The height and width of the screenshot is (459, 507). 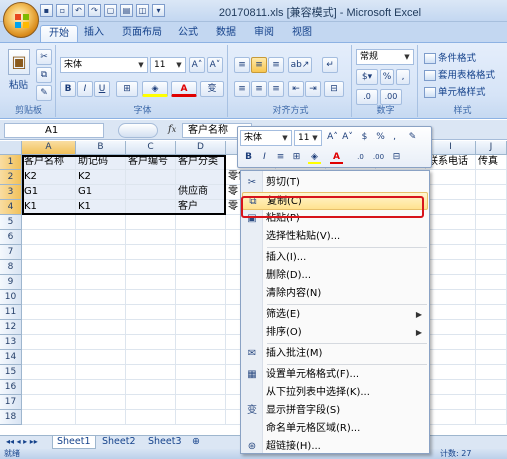 I want to click on column-header: C, so click(x=151, y=148).